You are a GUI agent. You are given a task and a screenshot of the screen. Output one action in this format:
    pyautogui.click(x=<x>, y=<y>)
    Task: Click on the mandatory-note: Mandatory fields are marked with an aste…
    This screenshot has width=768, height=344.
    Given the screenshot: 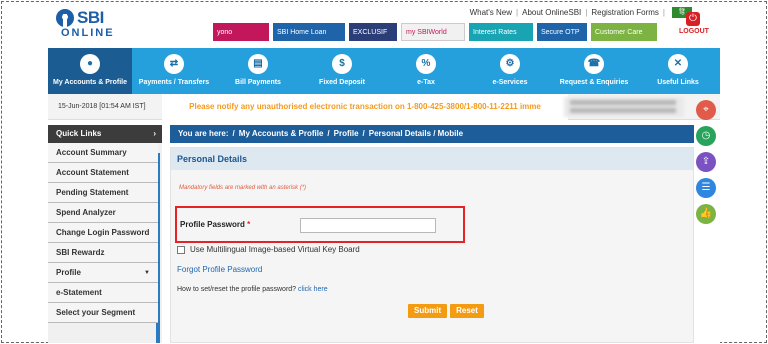 What is the action you would take?
    pyautogui.click(x=243, y=188)
    